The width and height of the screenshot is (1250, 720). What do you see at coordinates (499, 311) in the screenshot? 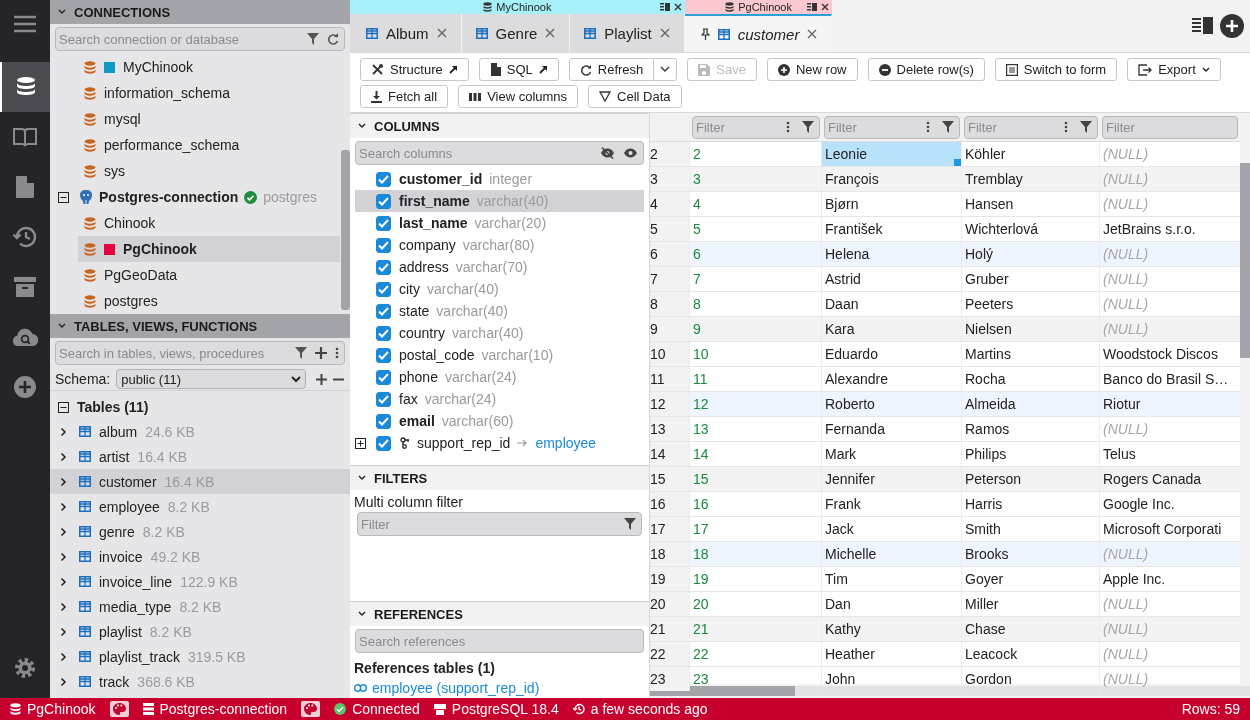
I see `column-item: state varchar(40)` at bounding box center [499, 311].